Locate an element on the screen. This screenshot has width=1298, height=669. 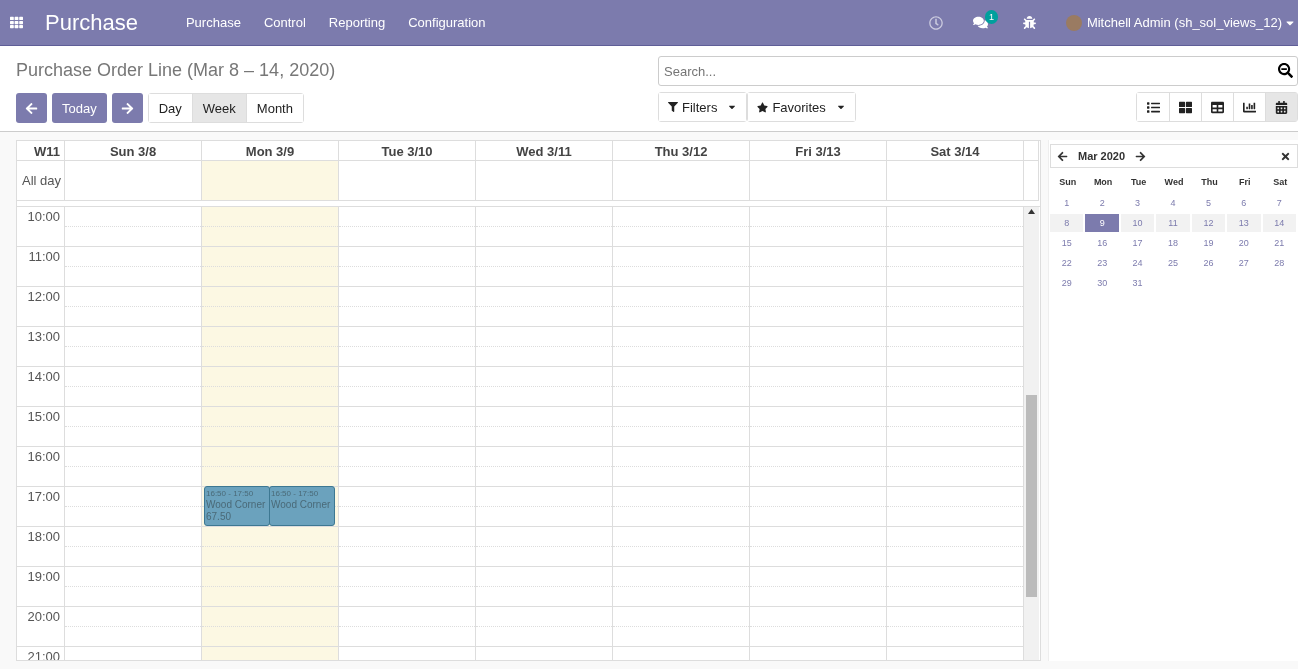
date-cell: 30 is located at coordinates (1102, 283).